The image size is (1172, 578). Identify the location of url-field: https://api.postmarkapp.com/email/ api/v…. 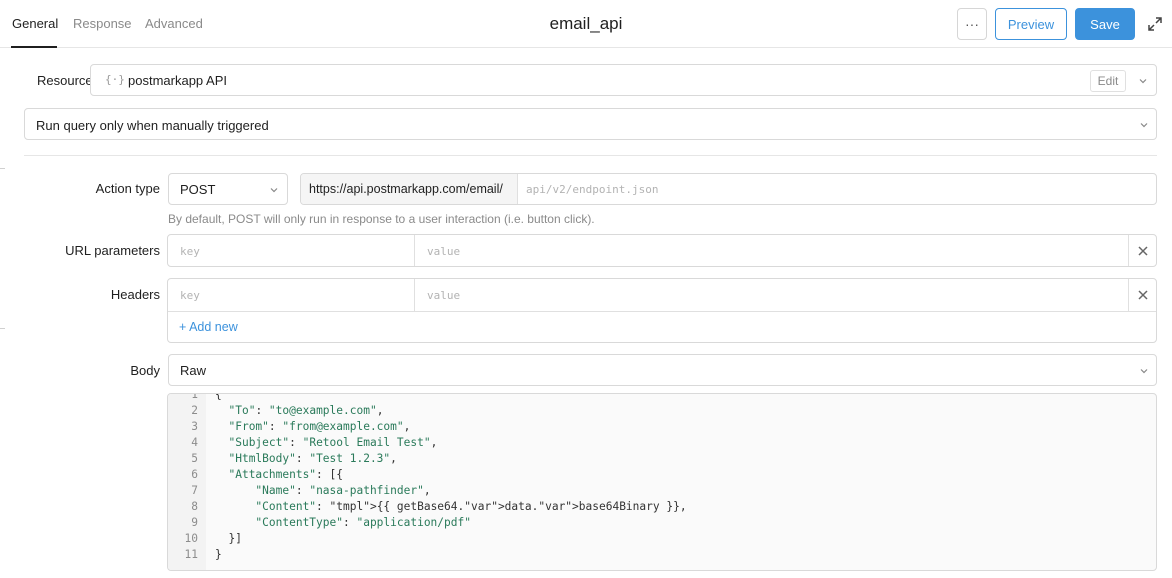
(728, 189).